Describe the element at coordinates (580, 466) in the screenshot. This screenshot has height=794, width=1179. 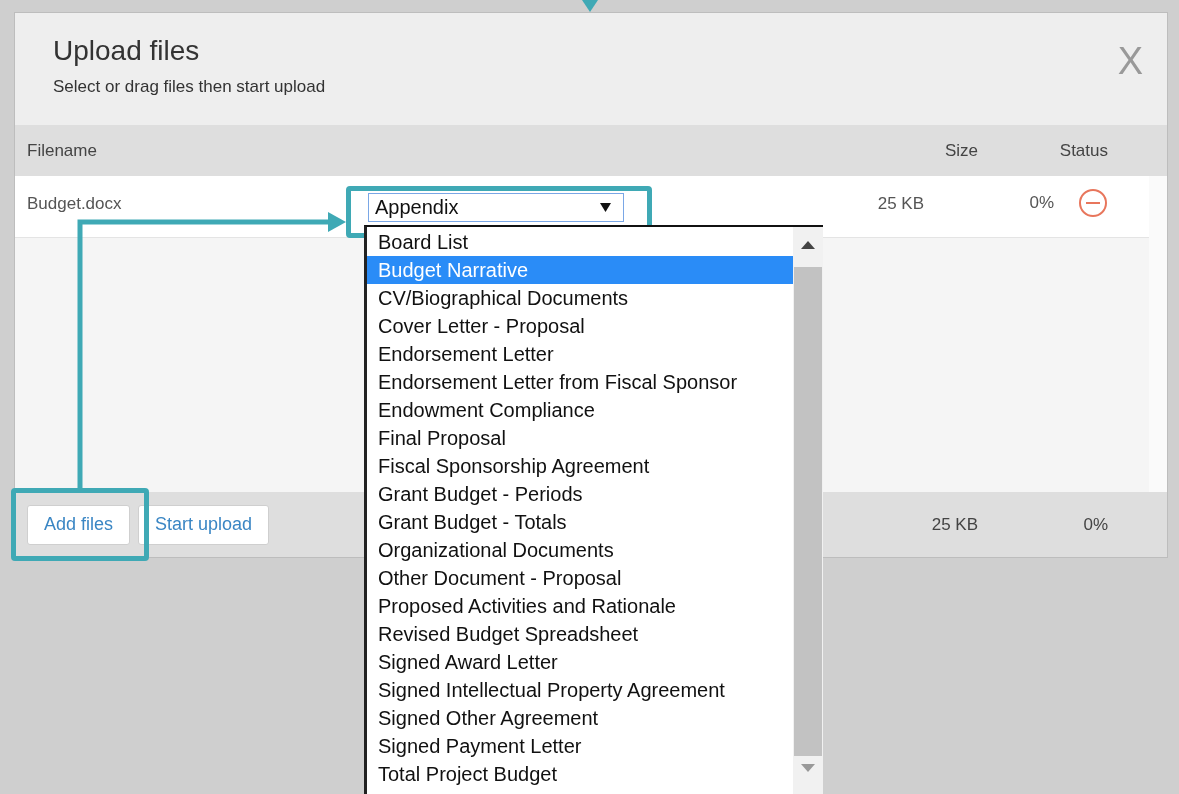
I see `dropdown-option: Fiscal Sponsorship Agreement` at that location.